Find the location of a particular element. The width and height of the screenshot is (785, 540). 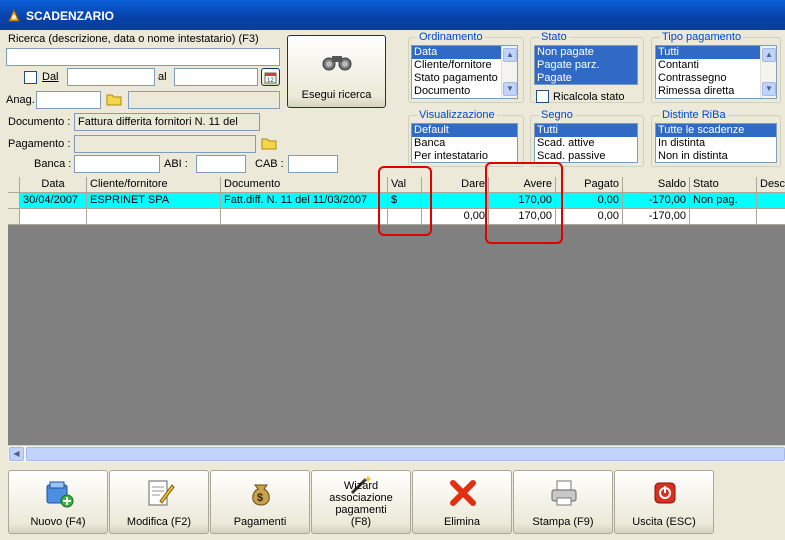

ordinamento-title: Ordinamento is located at coordinates (451, 37).